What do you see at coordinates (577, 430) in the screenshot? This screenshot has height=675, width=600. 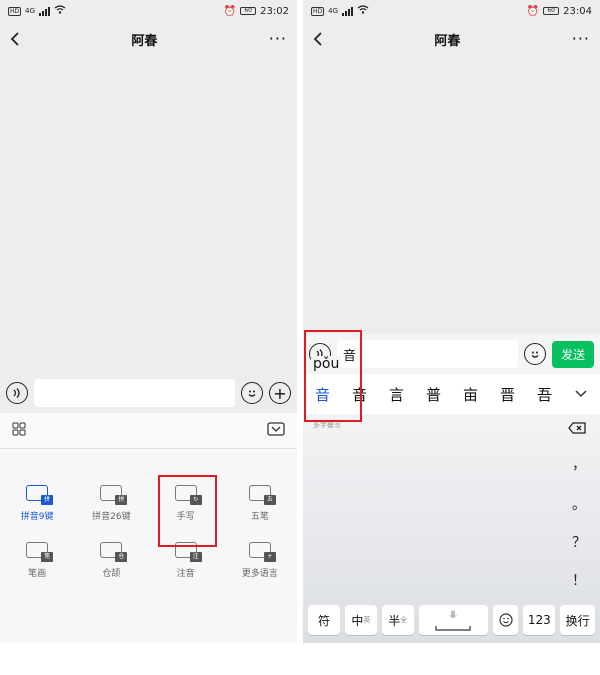 I see `backspace-icon` at bounding box center [577, 430].